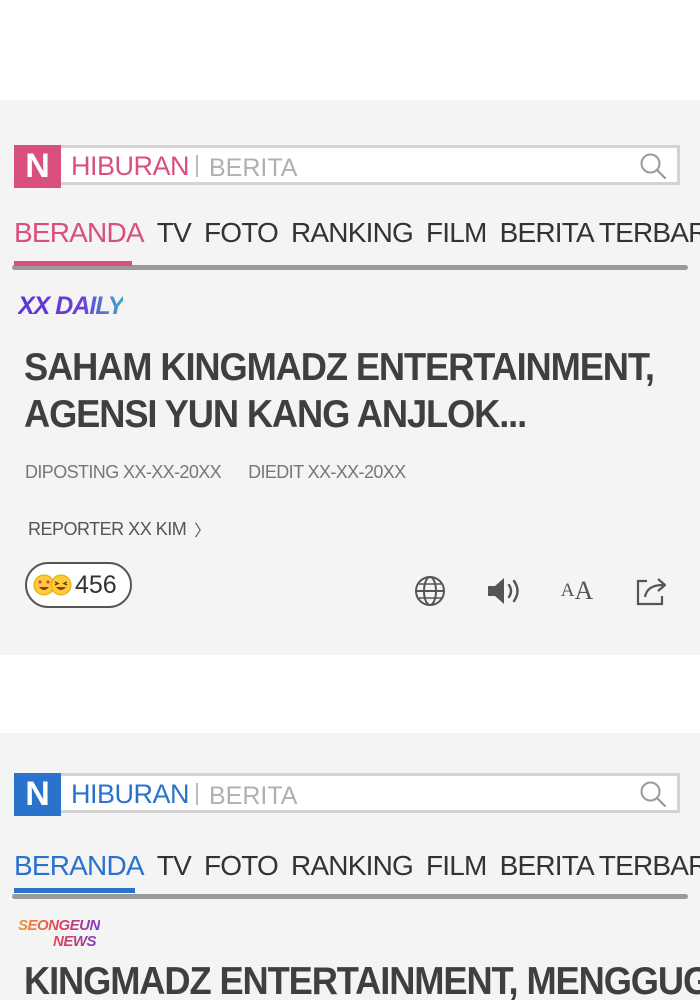 This screenshot has width=700, height=1000. I want to click on translate-button, so click(430, 591).